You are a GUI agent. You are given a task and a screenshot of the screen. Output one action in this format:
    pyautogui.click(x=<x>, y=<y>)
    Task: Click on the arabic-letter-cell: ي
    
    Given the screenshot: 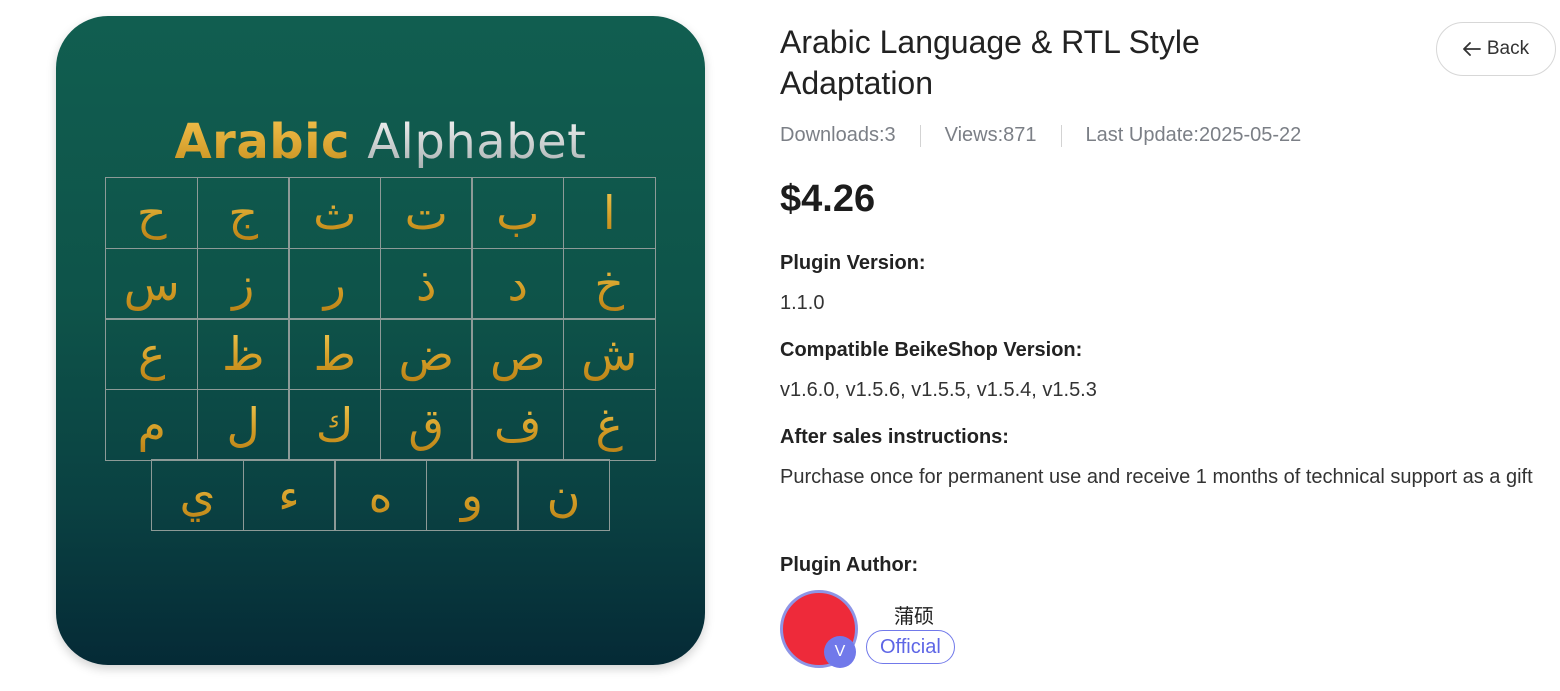 What is the action you would take?
    pyautogui.click(x=197, y=495)
    